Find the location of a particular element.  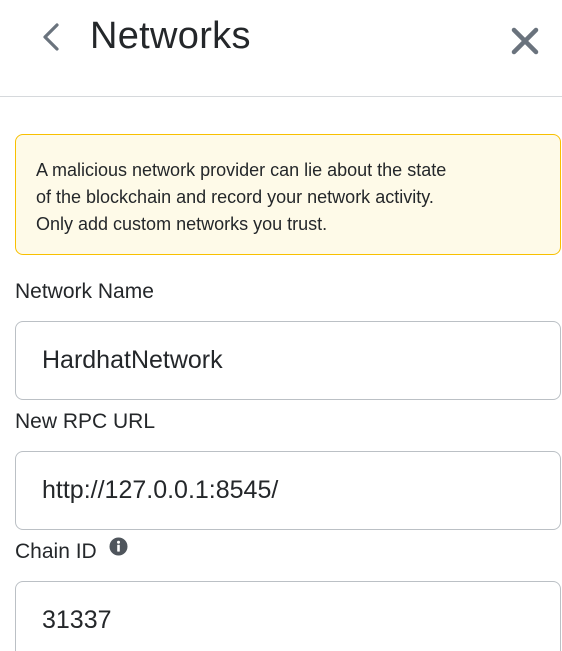

page-title: Networks is located at coordinates (170, 36).